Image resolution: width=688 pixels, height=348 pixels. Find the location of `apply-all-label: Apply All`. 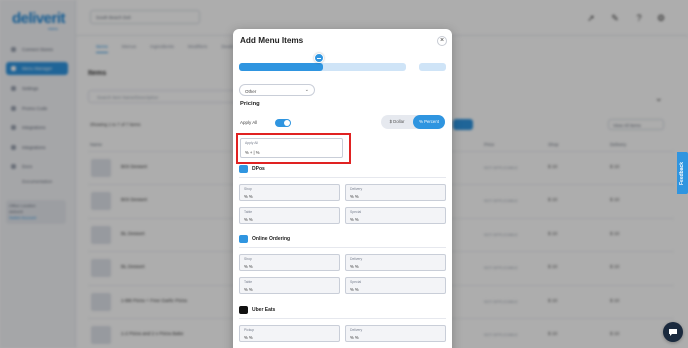

apply-all-label: Apply All is located at coordinates (249, 122).